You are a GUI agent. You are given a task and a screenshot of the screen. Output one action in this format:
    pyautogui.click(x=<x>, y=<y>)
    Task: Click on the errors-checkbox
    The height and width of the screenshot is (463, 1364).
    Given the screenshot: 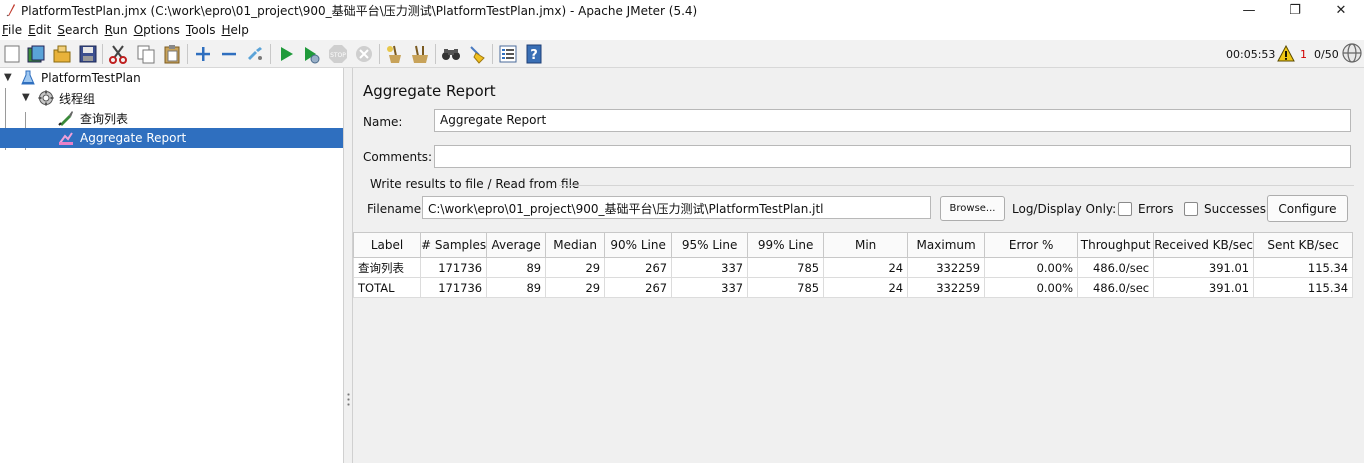 What is the action you would take?
    pyautogui.click(x=1125, y=209)
    